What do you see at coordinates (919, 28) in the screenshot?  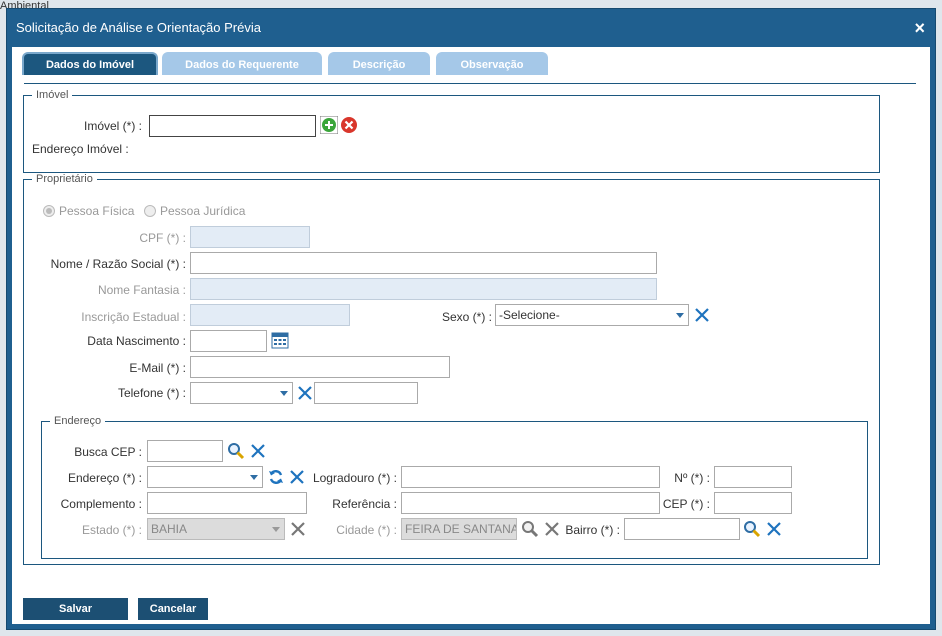 I see `close-icon: ×` at bounding box center [919, 28].